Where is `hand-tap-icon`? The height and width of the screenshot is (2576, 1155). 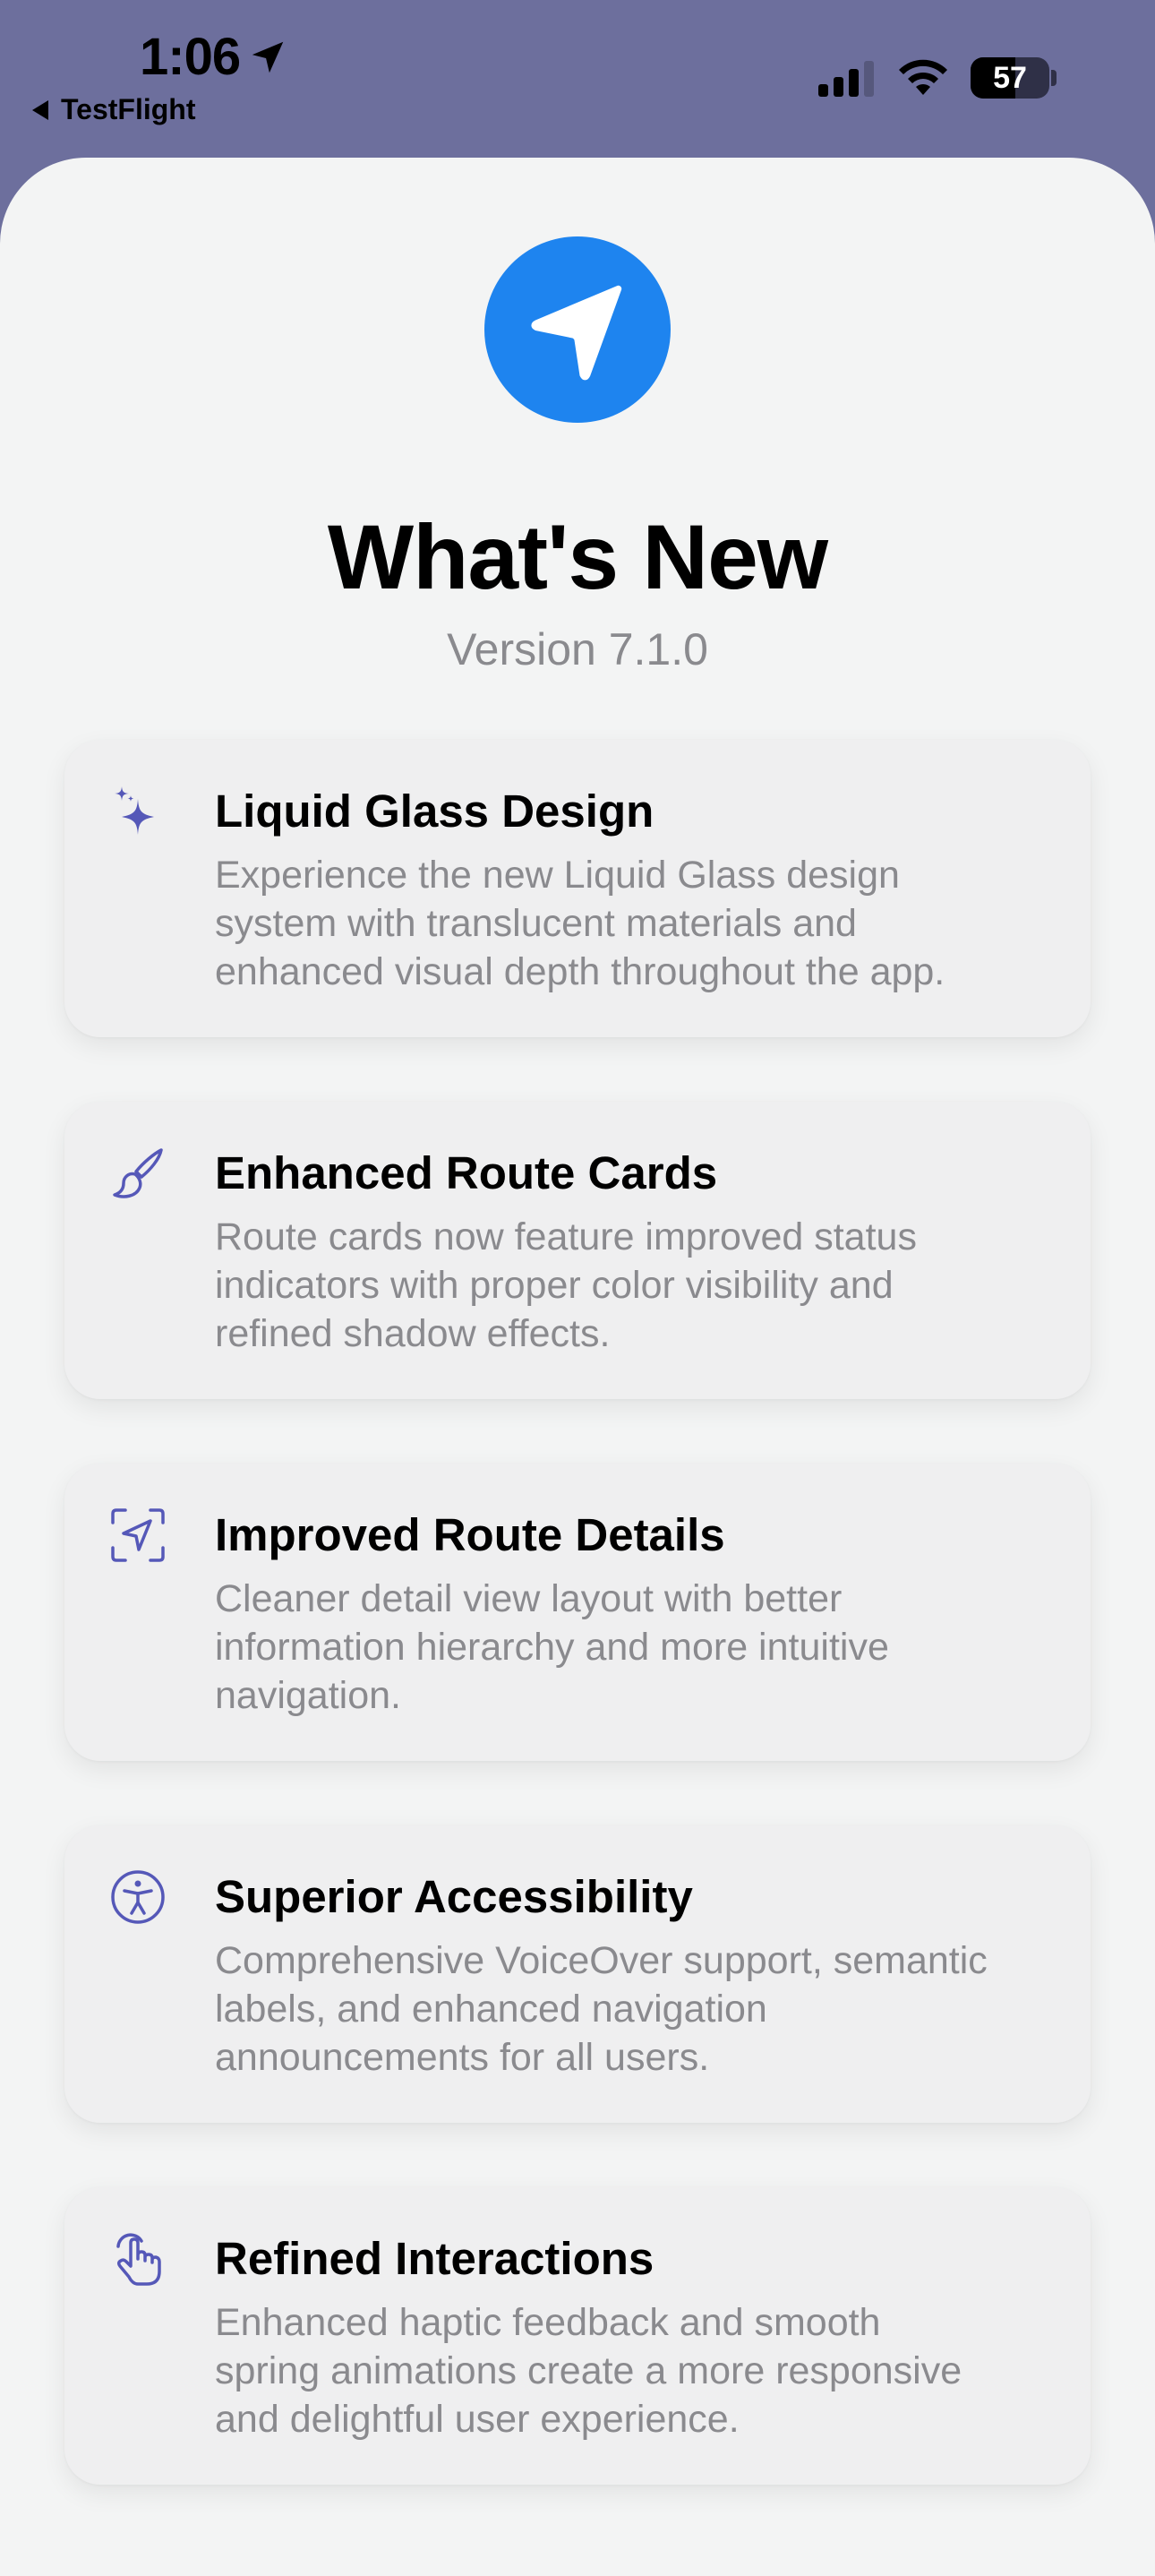 hand-tap-icon is located at coordinates (138, 2259).